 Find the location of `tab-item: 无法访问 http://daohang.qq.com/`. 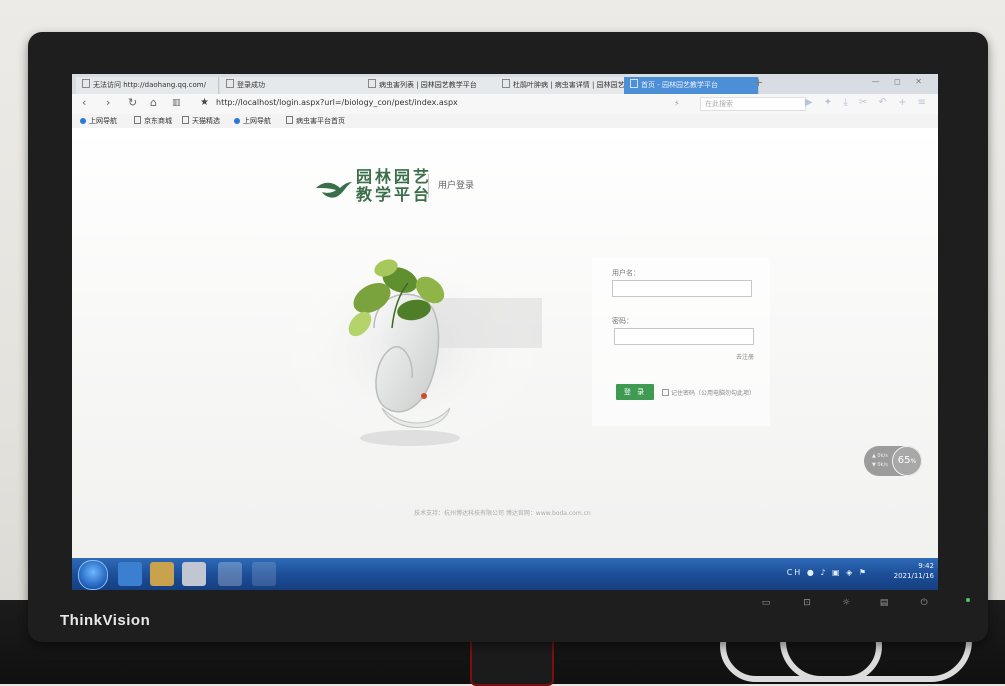

tab-item: 无法访问 http://daohang.qq.com/ is located at coordinates (147, 85).